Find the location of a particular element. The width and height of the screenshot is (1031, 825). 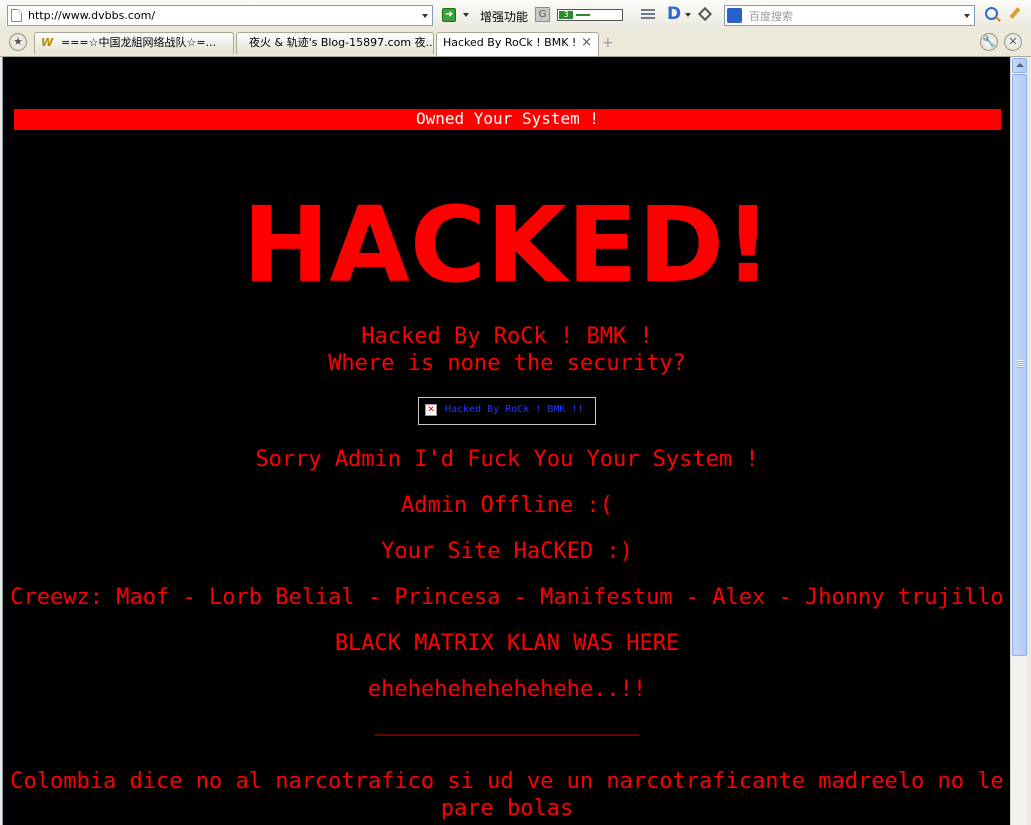

vertical-scrollbar is located at coordinates (1019, 441).